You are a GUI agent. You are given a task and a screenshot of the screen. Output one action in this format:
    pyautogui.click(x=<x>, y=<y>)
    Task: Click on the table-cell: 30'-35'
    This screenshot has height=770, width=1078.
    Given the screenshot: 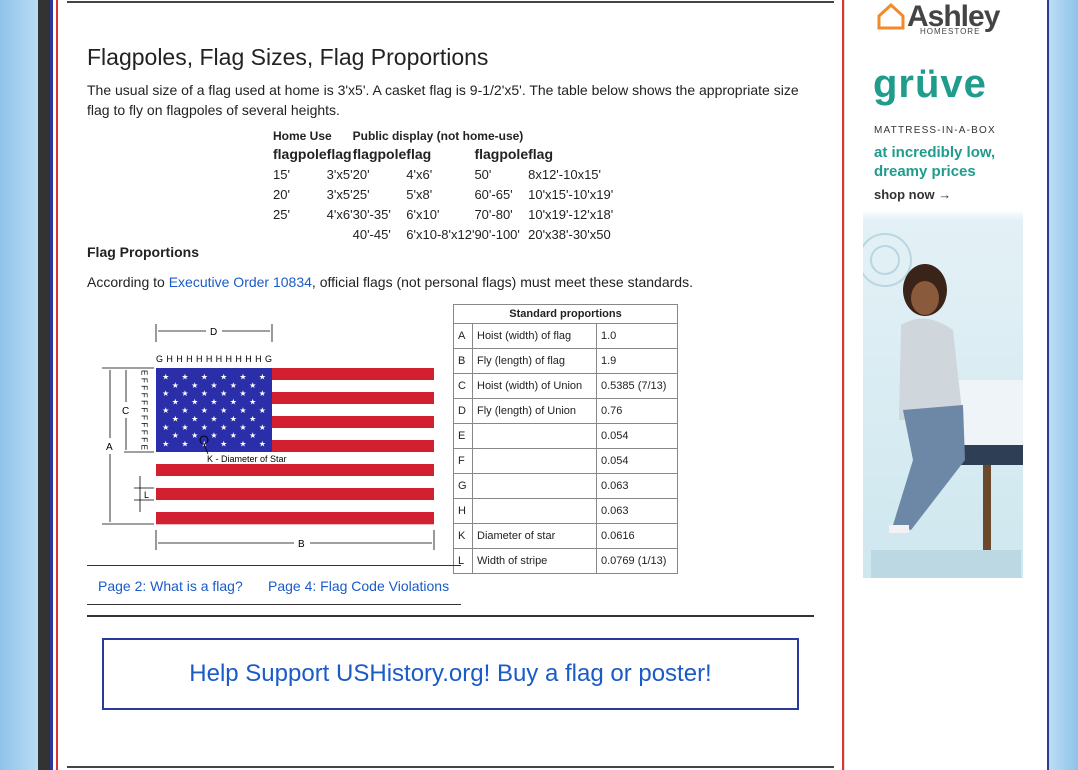 What is the action you would take?
    pyautogui.click(x=371, y=214)
    